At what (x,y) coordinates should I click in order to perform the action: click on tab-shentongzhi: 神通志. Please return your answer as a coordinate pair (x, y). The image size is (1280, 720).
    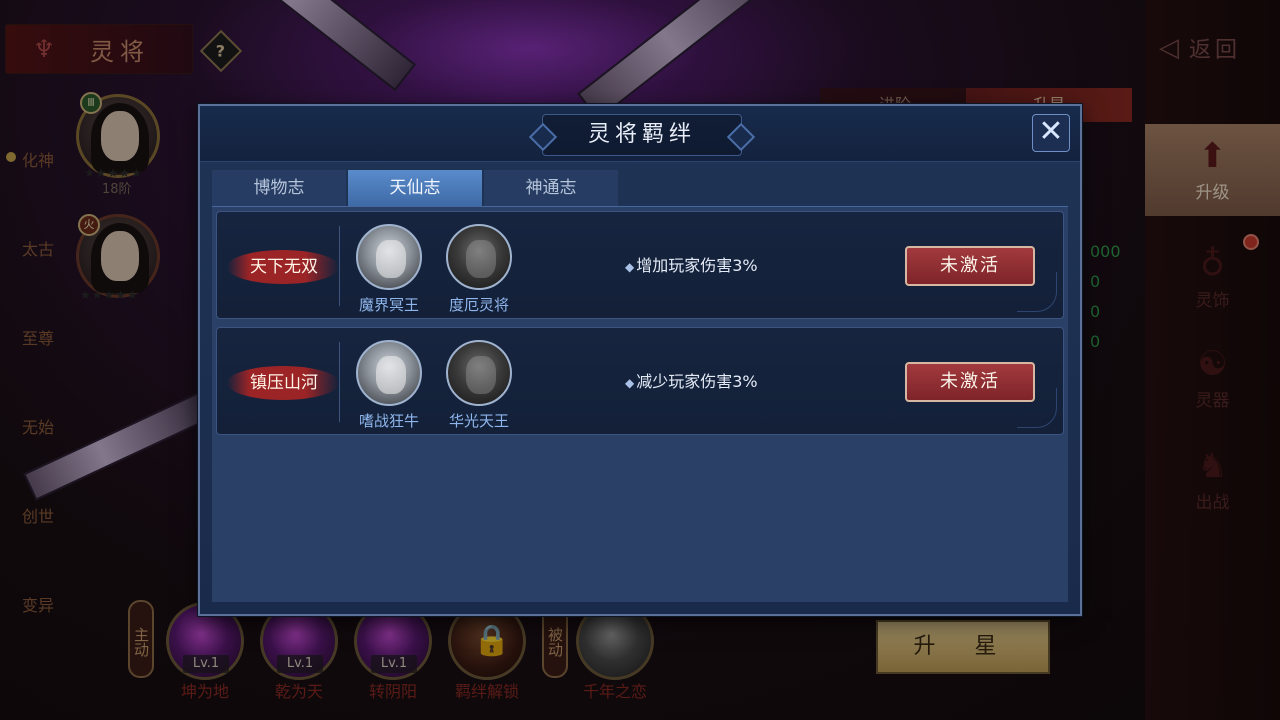
    Looking at the image, I should click on (551, 188).